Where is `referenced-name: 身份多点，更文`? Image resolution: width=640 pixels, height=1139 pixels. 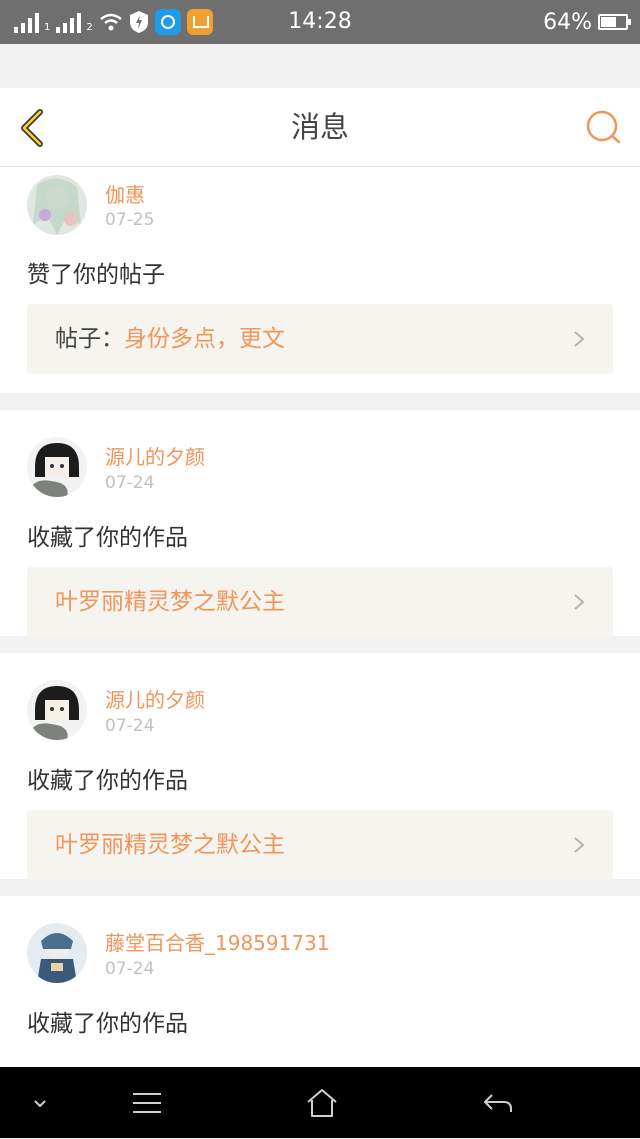
referenced-name: 身份多点，更文 is located at coordinates (204, 339).